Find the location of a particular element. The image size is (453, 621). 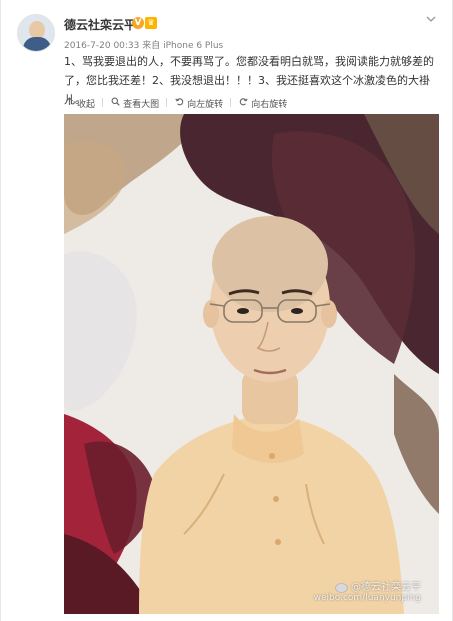

vip-crown-icon: ♛ is located at coordinates (151, 23).